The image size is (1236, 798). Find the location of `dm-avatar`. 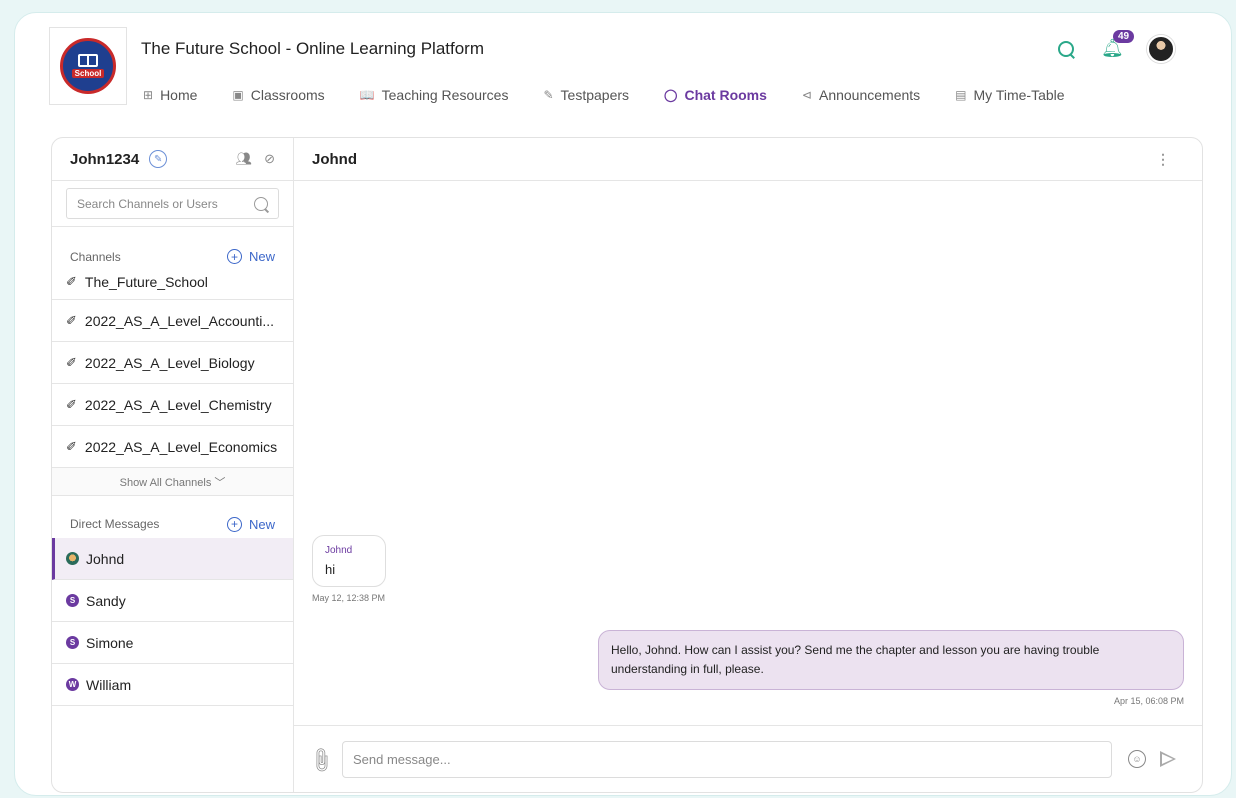

dm-avatar is located at coordinates (72, 558).